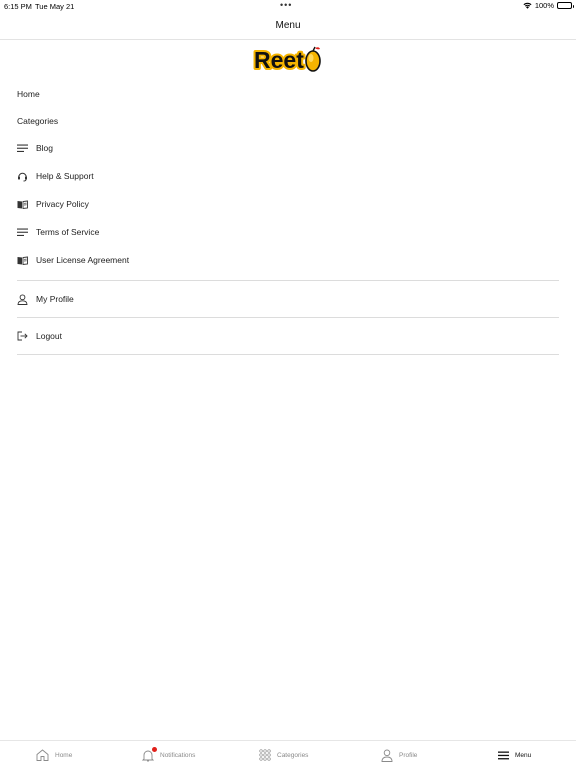 This screenshot has width=576, height=768. I want to click on menu-item-label: Privacy Policy, so click(62, 204).